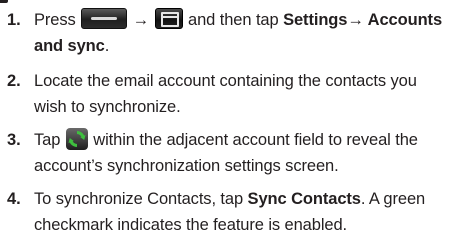 This screenshot has height=242, width=473. Describe the element at coordinates (76, 138) in the screenshot. I see `sync-icon` at that location.